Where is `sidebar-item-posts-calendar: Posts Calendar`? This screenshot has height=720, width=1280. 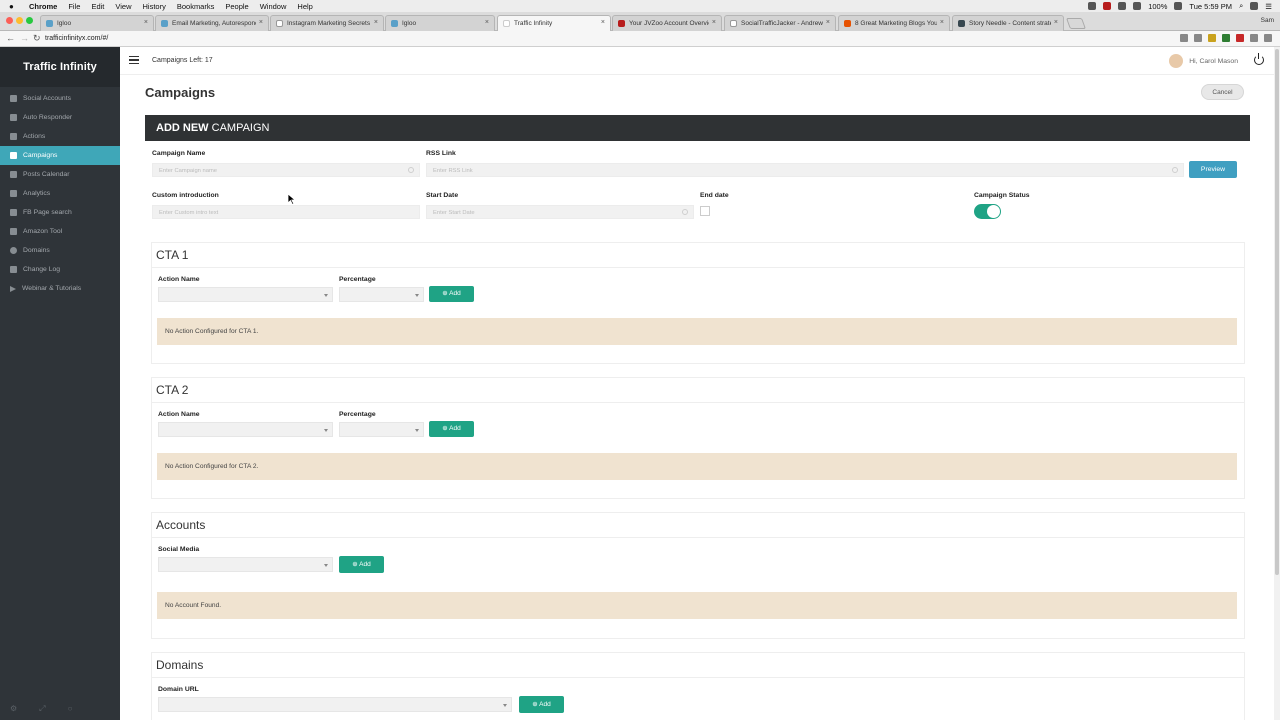
sidebar-item-posts-calendar: Posts Calendar is located at coordinates (60, 174).